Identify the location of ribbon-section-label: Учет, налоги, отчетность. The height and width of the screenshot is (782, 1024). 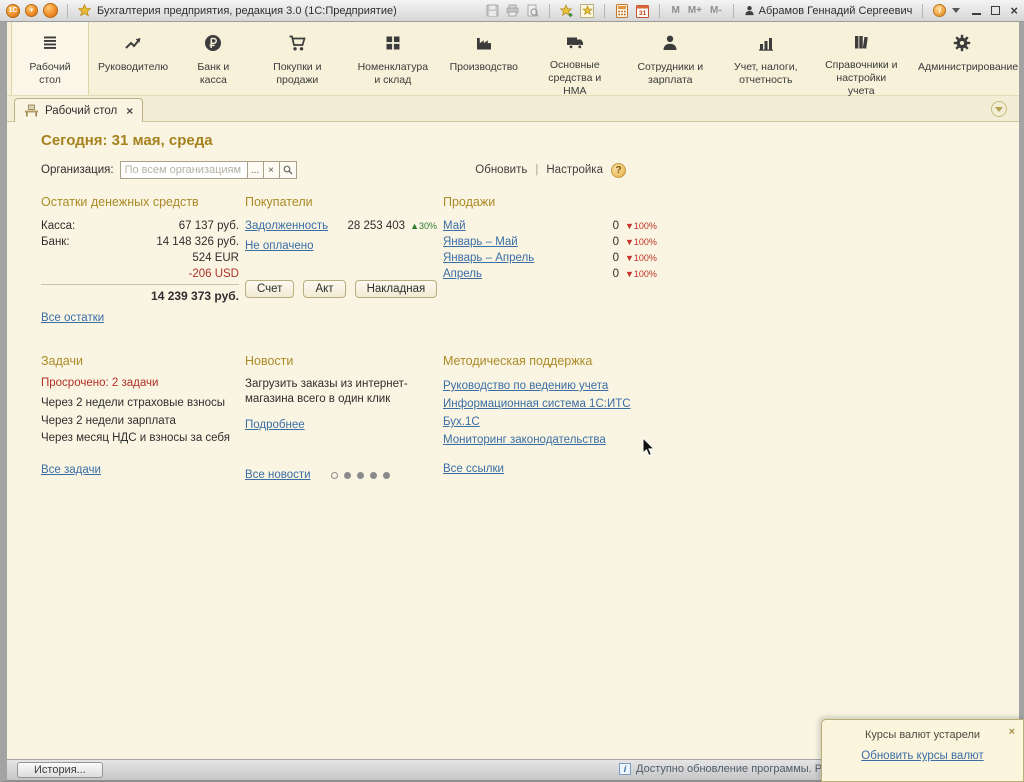
(766, 73).